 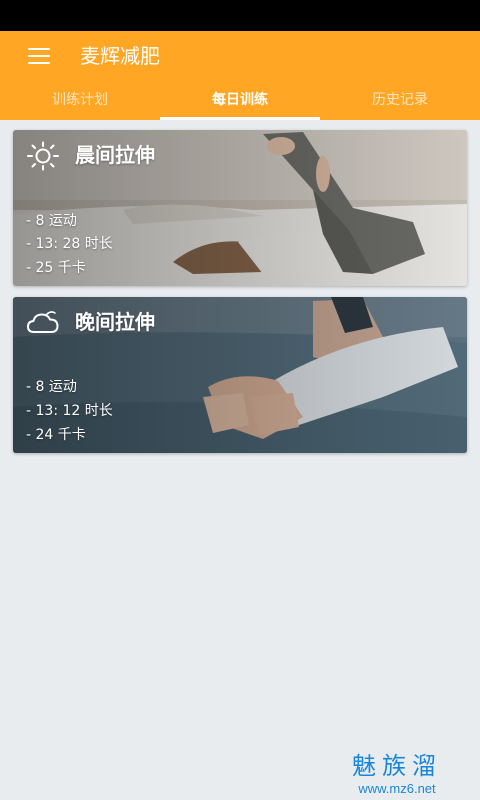 What do you see at coordinates (56, 435) in the screenshot?
I see `evening-calories: - 24 千卡` at bounding box center [56, 435].